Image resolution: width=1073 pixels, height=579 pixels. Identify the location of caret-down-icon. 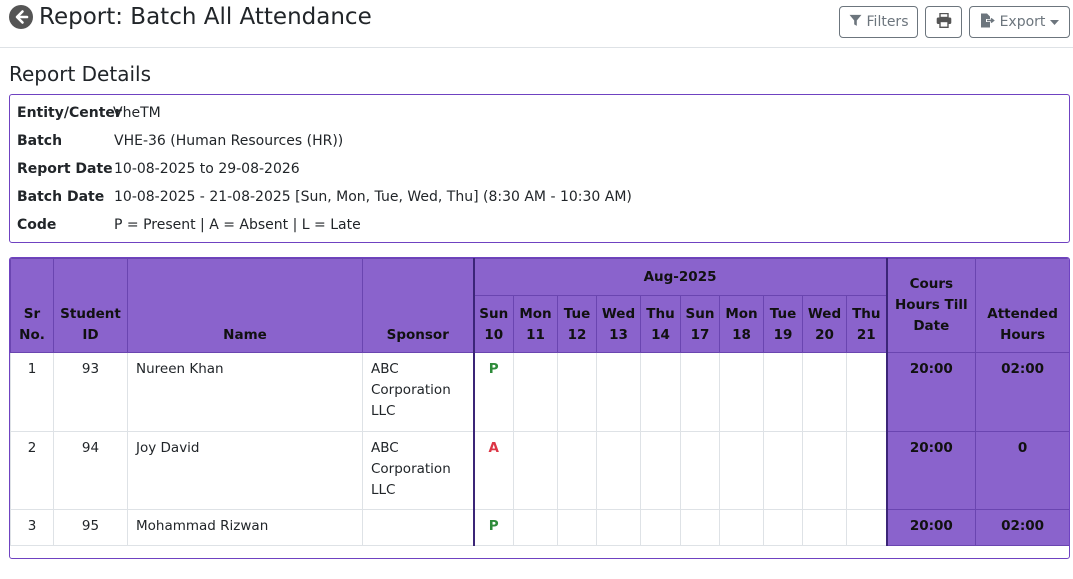
(1055, 22).